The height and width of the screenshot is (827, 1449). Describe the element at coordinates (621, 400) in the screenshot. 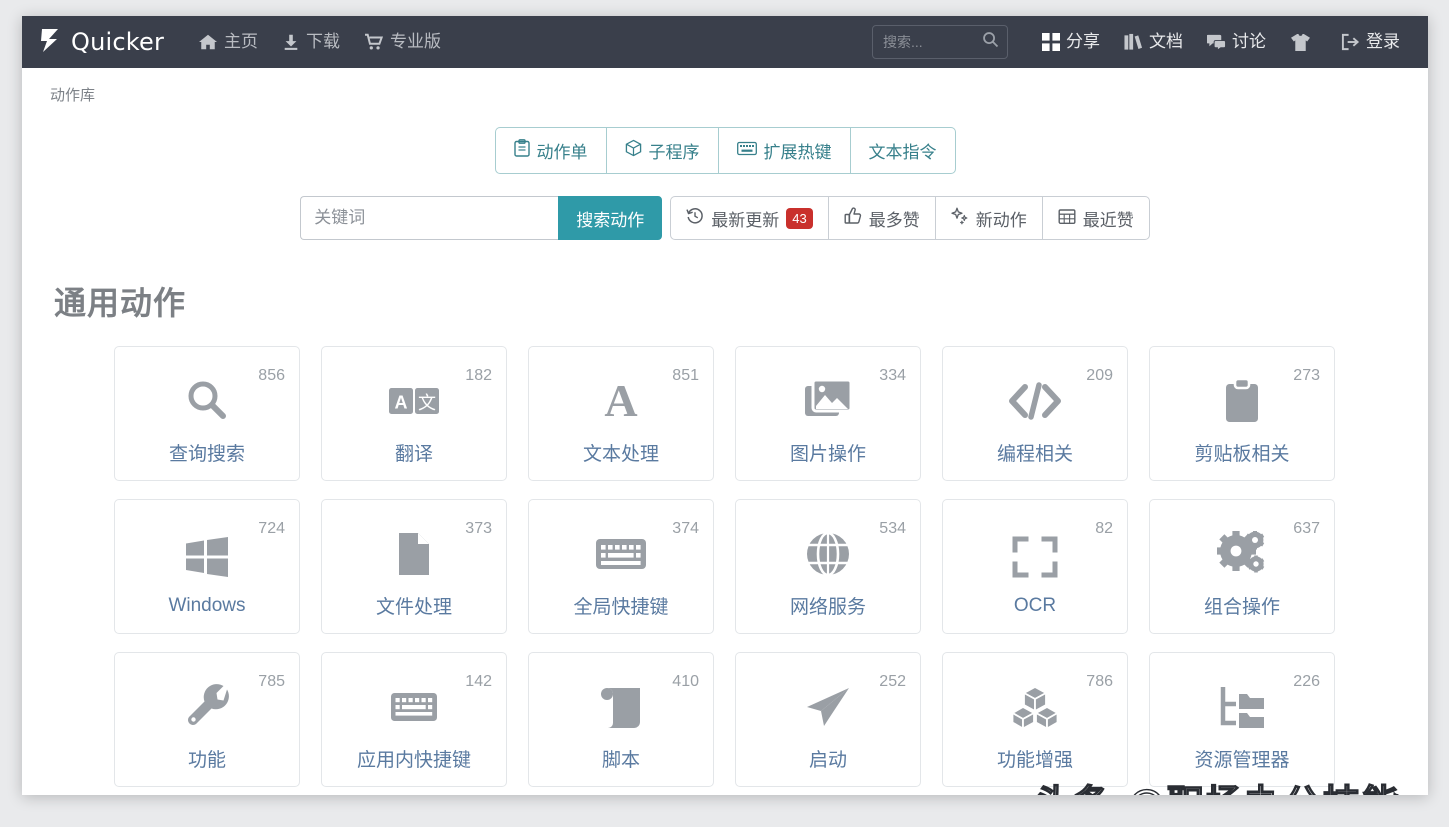

I see `letter-a-icon: A` at that location.